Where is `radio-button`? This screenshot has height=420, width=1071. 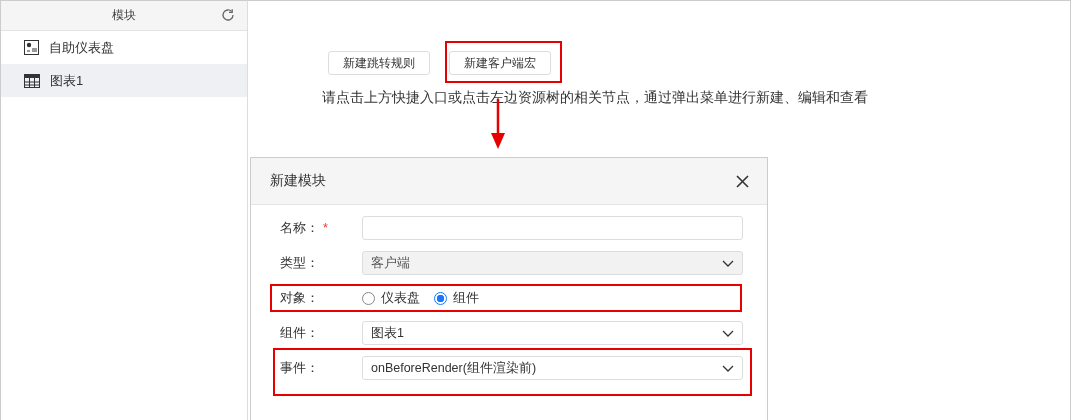 radio-button is located at coordinates (440, 298).